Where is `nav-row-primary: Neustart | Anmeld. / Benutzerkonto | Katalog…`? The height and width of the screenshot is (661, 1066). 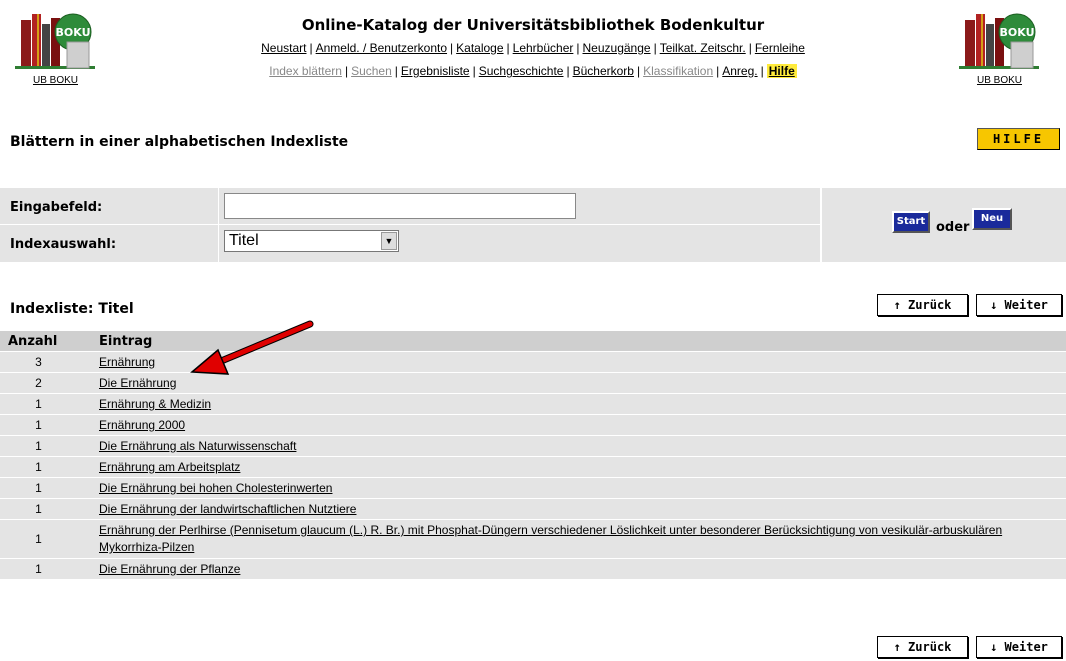 nav-row-primary: Neustart | Anmeld. / Benutzerkonto | Katalog… is located at coordinates (533, 48).